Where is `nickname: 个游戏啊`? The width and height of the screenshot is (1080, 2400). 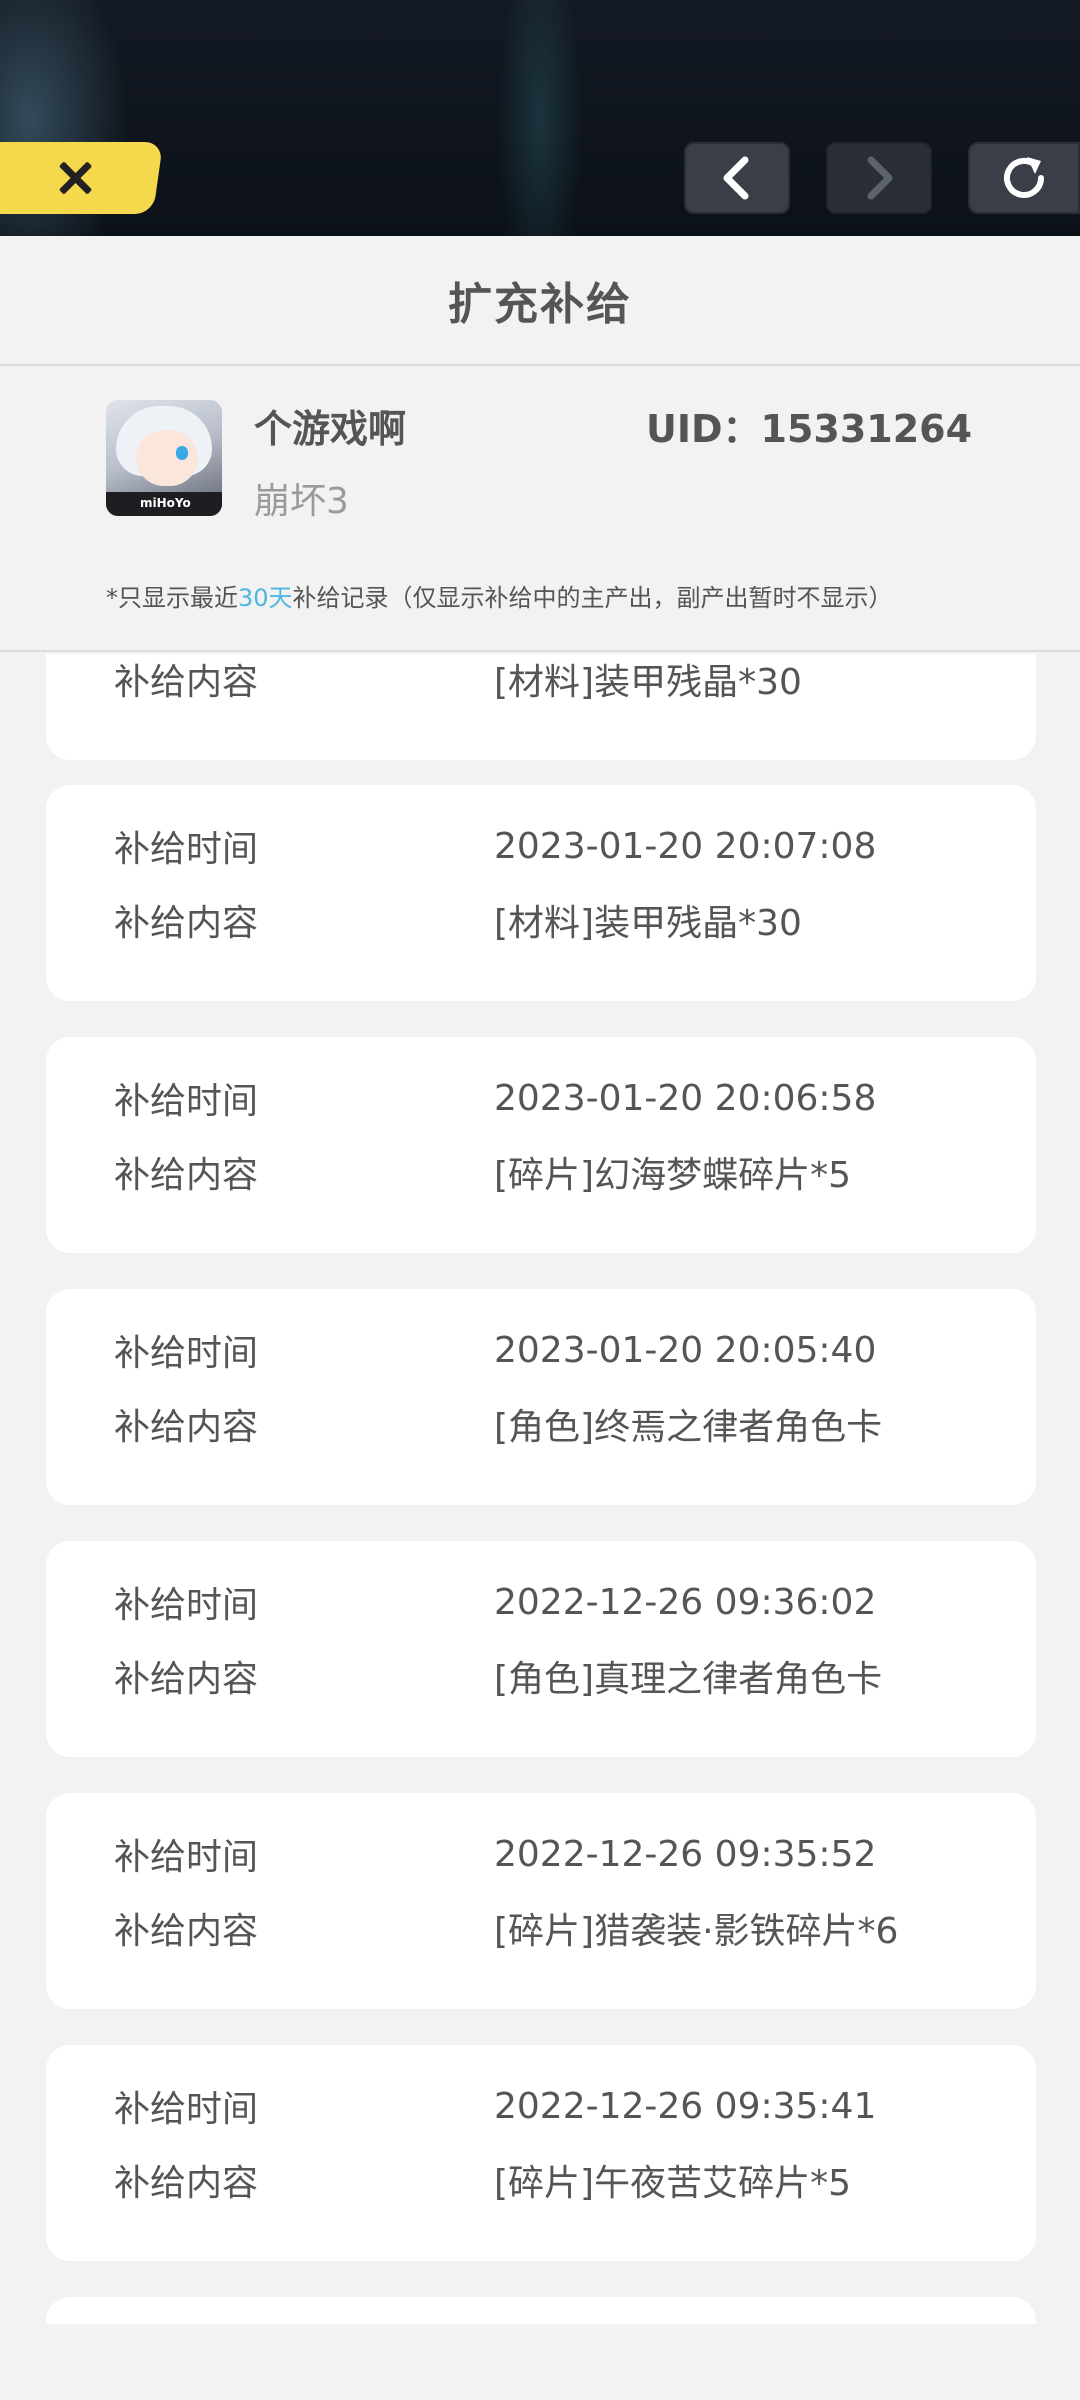 nickname: 个游戏啊 is located at coordinates (330, 429).